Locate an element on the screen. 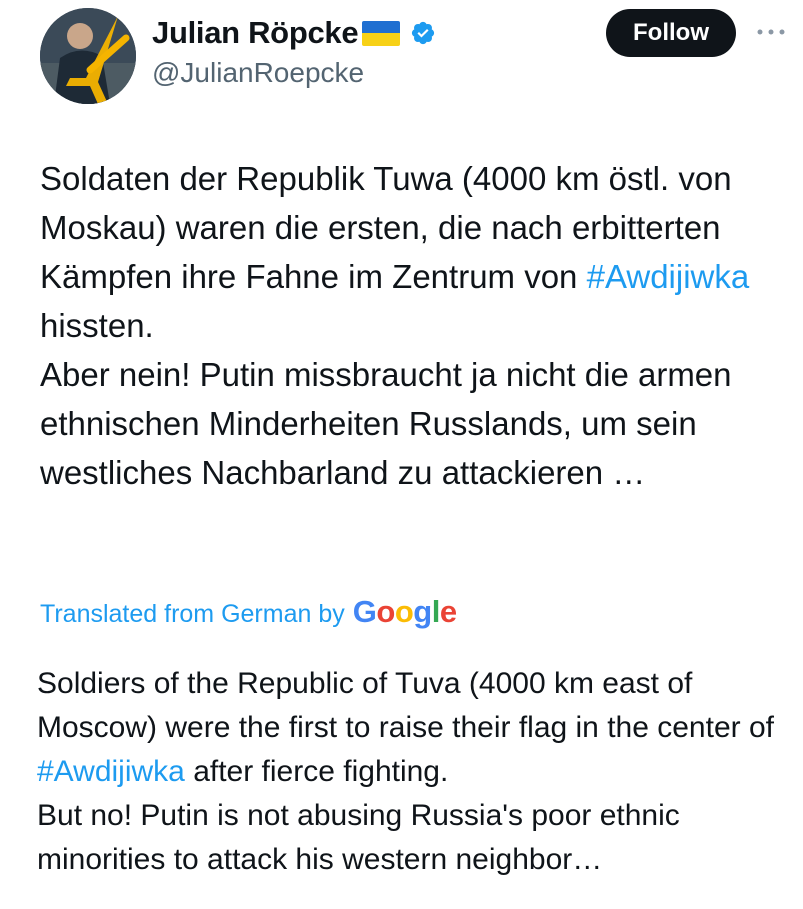 This screenshot has height=909, width=803. original-text-1b: hissten. is located at coordinates (97, 325).